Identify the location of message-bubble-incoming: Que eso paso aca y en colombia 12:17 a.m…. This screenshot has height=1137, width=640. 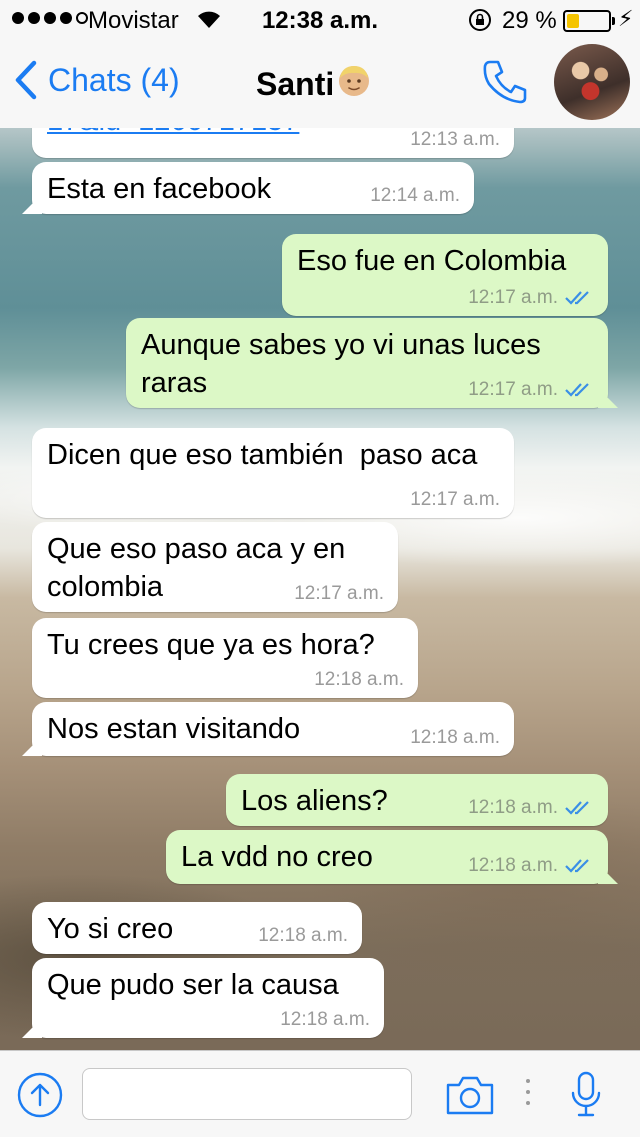
(215, 567).